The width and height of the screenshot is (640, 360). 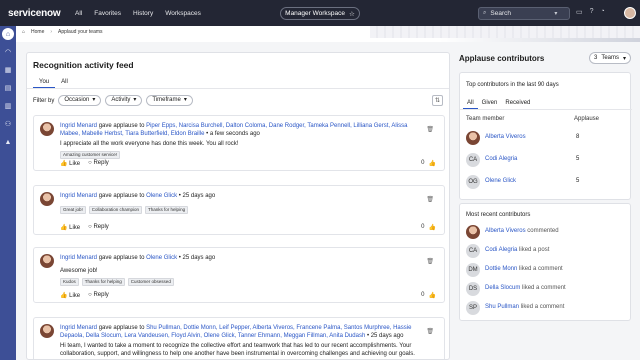 I want to click on servicenow-logo: servicenow, so click(x=40, y=13).